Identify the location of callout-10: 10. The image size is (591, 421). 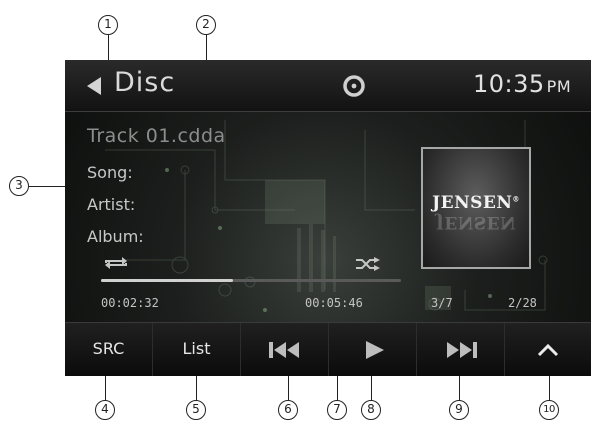
(549, 410).